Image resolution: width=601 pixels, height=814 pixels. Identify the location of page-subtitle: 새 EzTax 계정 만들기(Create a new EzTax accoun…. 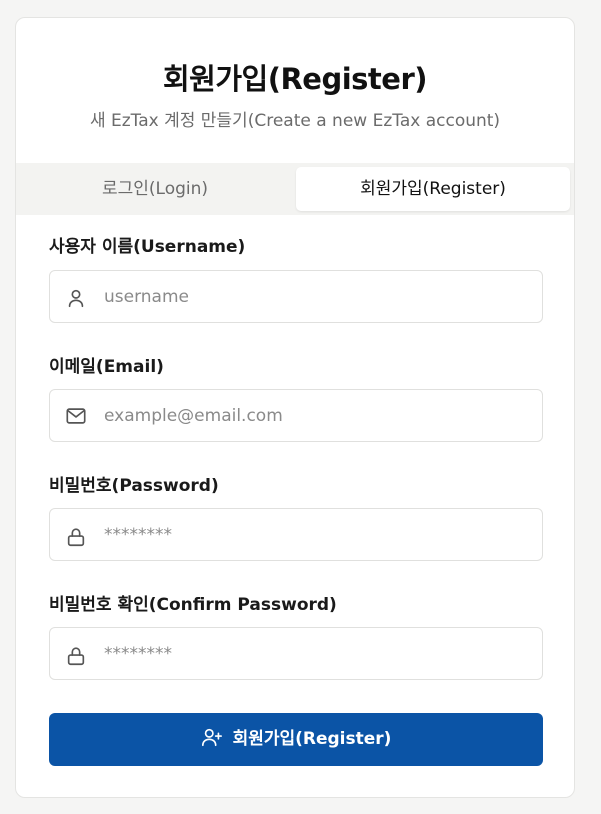
(295, 121).